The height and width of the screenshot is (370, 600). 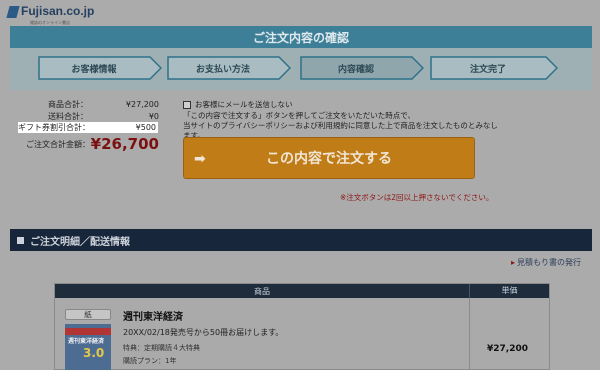 I want to click on checkout-steps: お客様情報 お支払い方法 内容確認 注文完了, so click(x=301, y=69).